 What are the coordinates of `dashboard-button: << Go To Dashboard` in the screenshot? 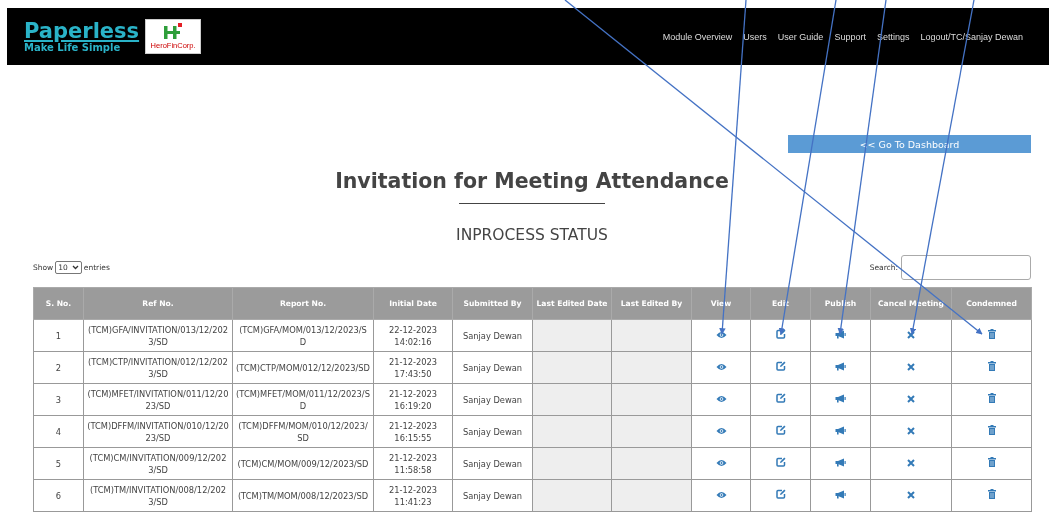 It's located at (909, 144).